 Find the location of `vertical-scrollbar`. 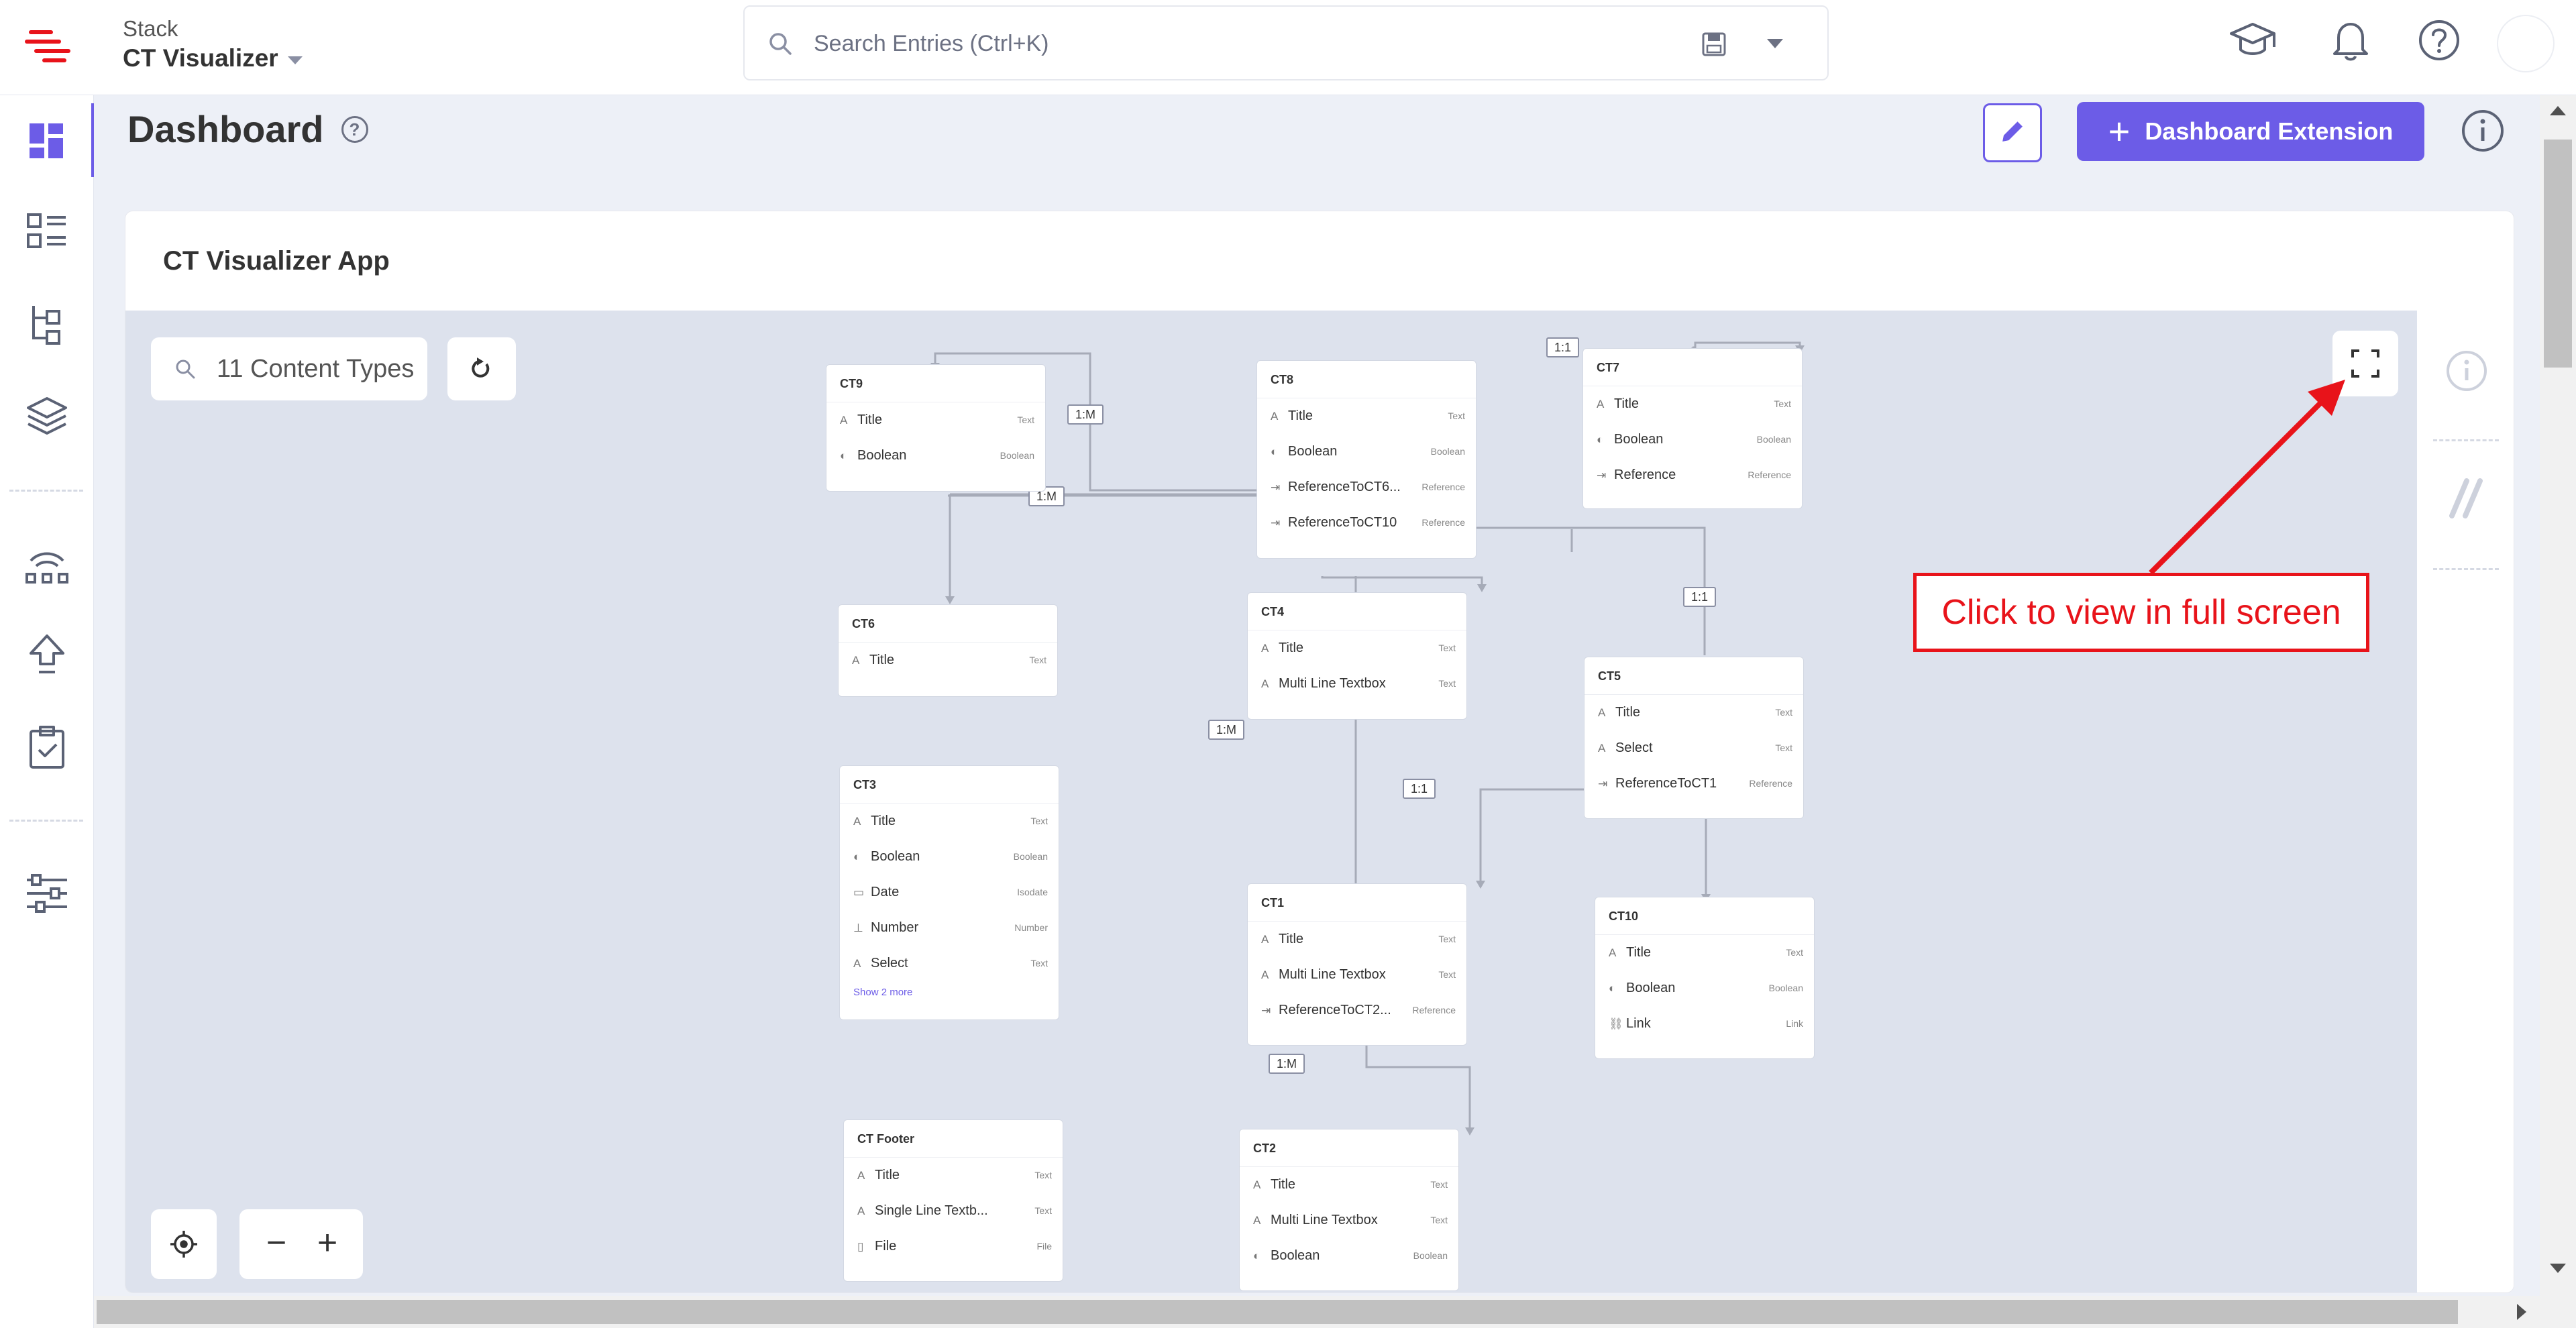

vertical-scrollbar is located at coordinates (2558, 699).